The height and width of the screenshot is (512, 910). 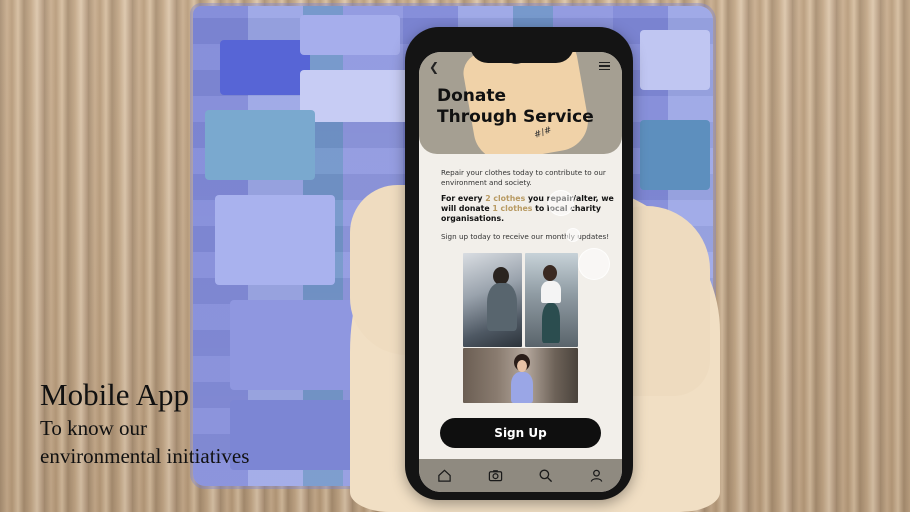 I want to click on caption-title: Mobile App, so click(x=114, y=394).